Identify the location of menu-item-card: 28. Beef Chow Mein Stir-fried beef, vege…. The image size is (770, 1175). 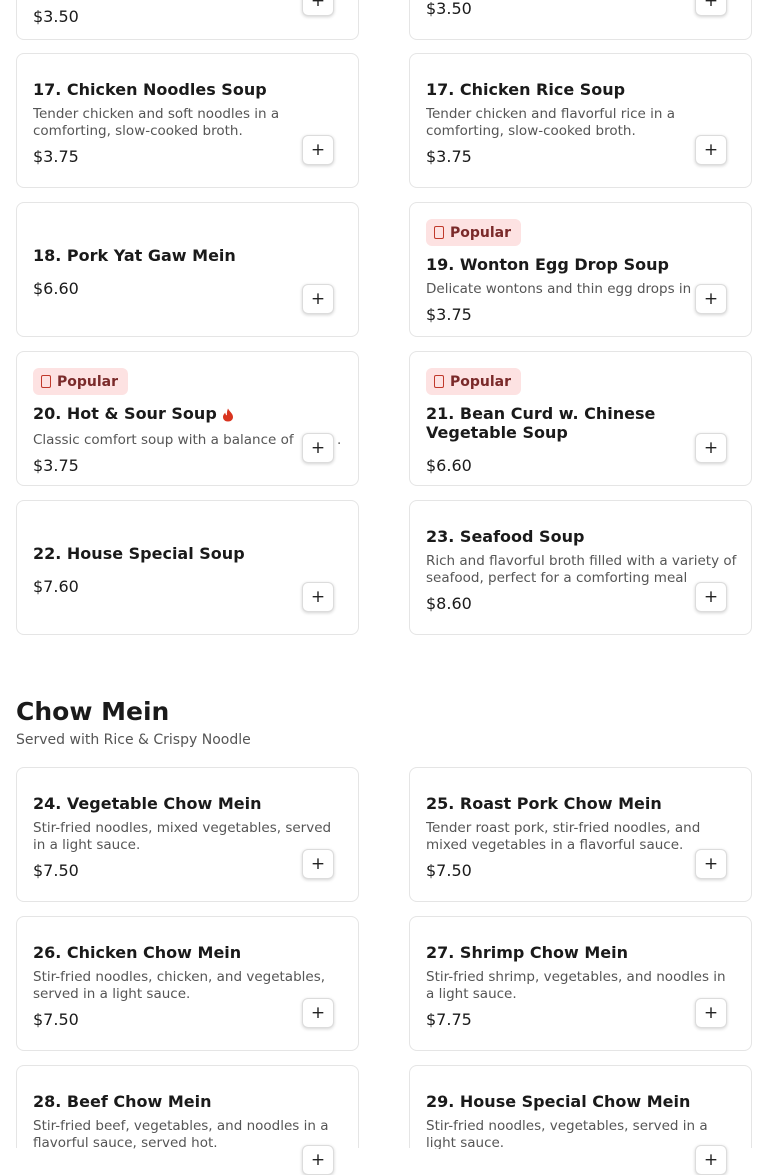
(187, 1120).